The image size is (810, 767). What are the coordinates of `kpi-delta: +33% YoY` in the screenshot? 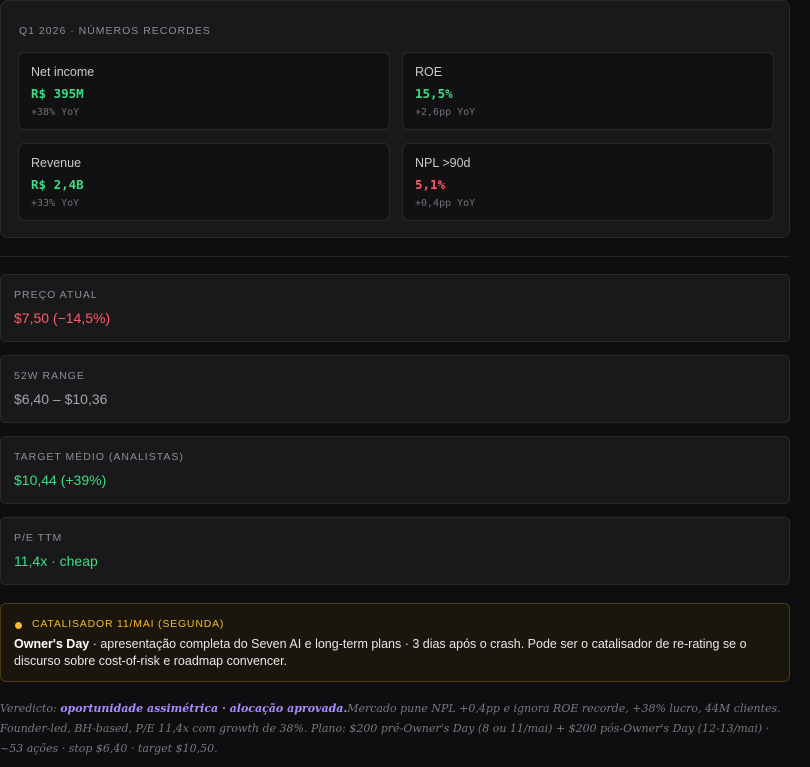 It's located at (55, 203).